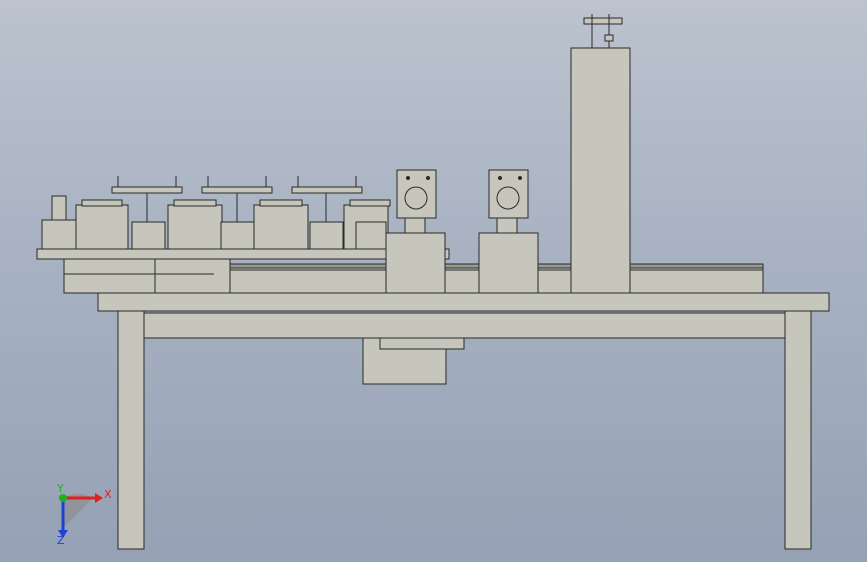  Describe the element at coordinates (108, 494) in the screenshot. I see `x-axis-label: X` at that location.